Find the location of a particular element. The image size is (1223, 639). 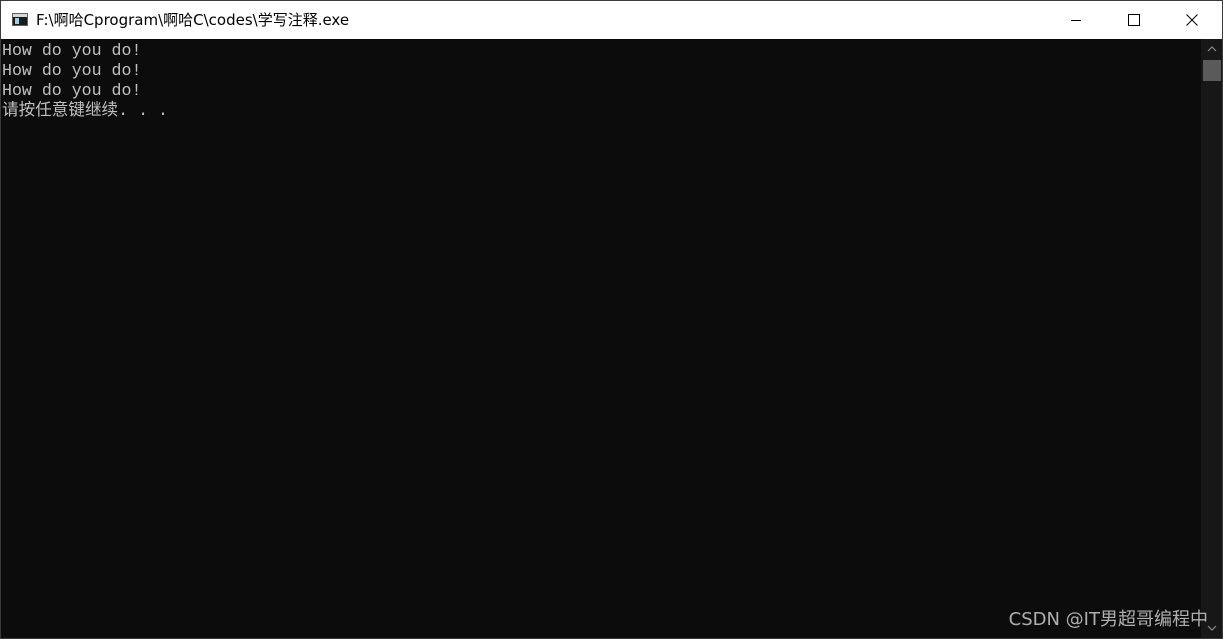

scroll-thumb is located at coordinates (1212, 70).